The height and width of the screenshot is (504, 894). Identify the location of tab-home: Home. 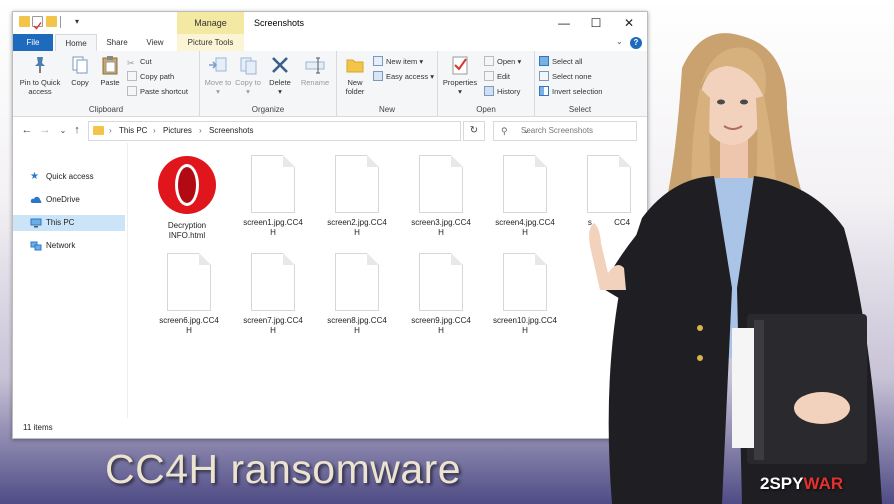
(76, 43).